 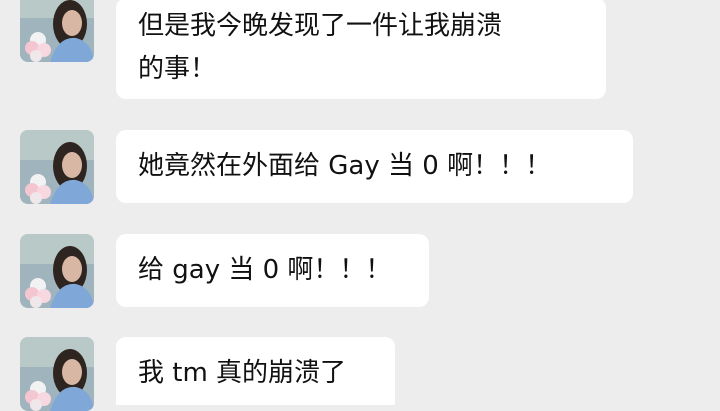 I want to click on message-text-line: 给 gay 当 0 啊！！！, so click(x=265, y=270).